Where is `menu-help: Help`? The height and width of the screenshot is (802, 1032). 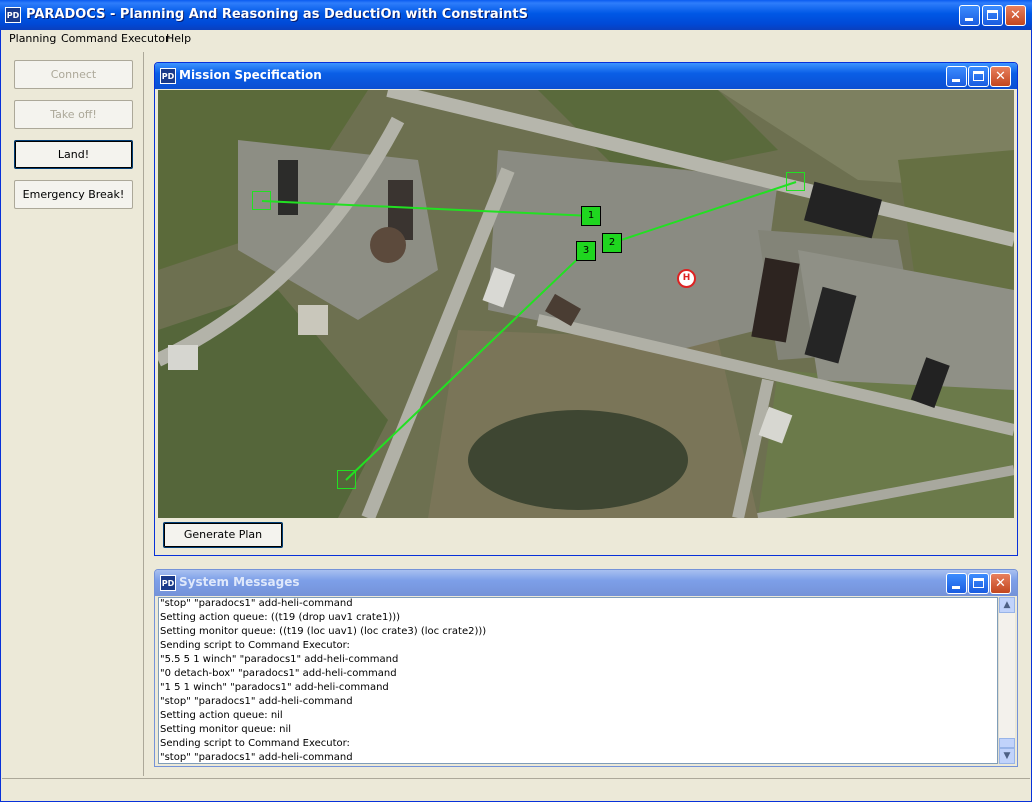 menu-help: Help is located at coordinates (178, 38).